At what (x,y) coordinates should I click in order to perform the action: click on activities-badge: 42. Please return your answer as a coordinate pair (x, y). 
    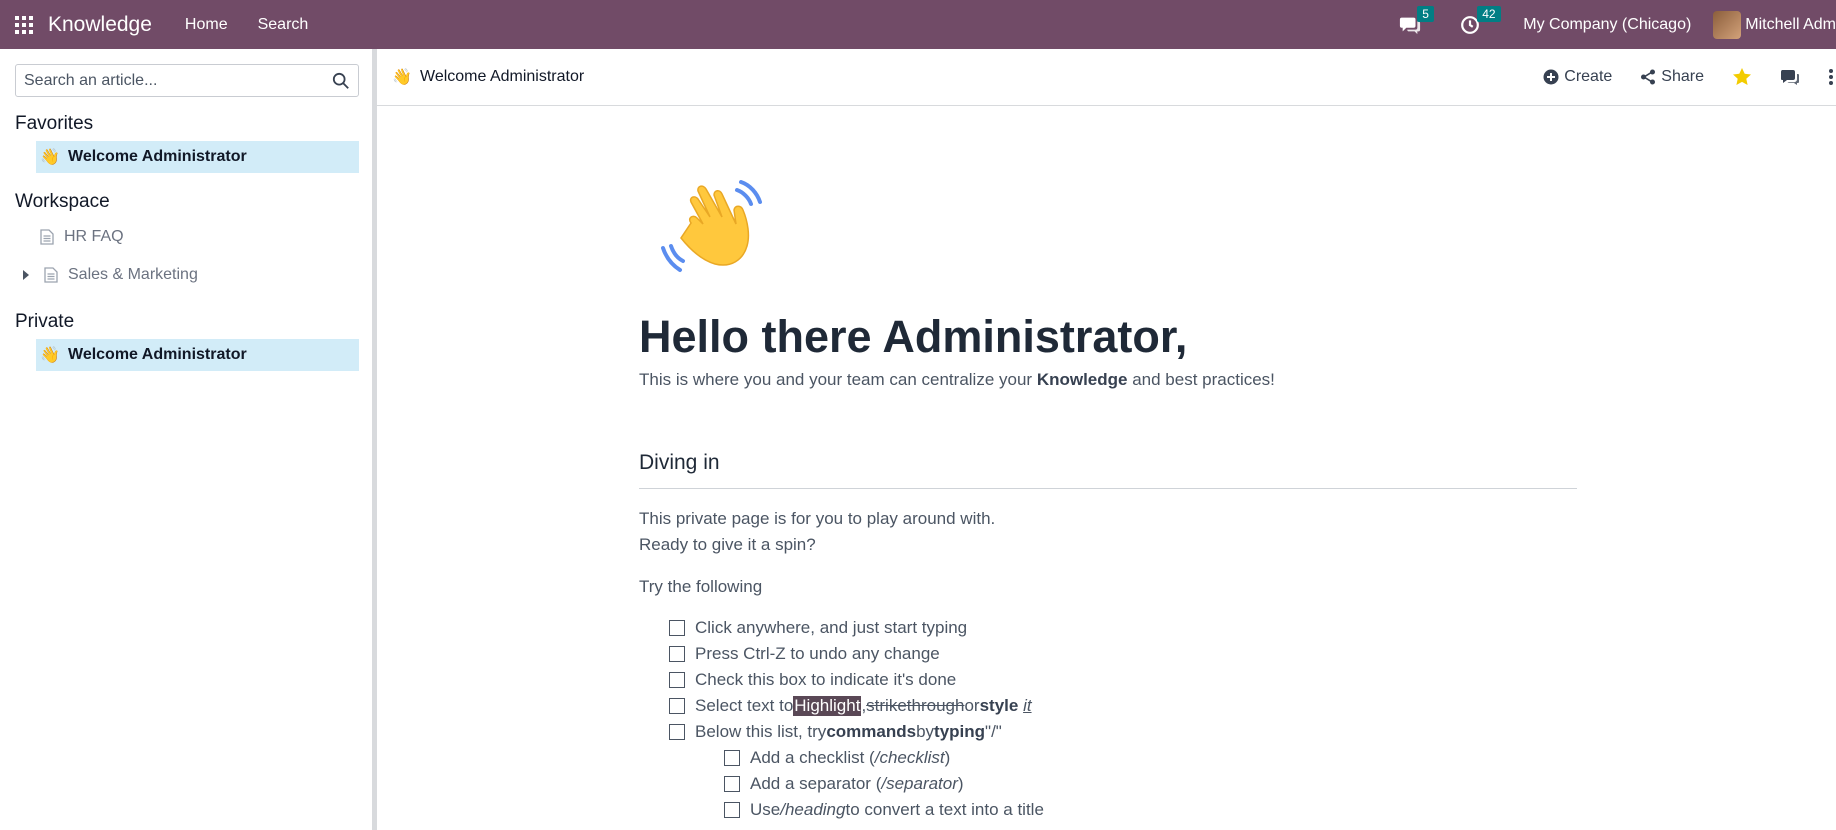
    Looking at the image, I should click on (1489, 13).